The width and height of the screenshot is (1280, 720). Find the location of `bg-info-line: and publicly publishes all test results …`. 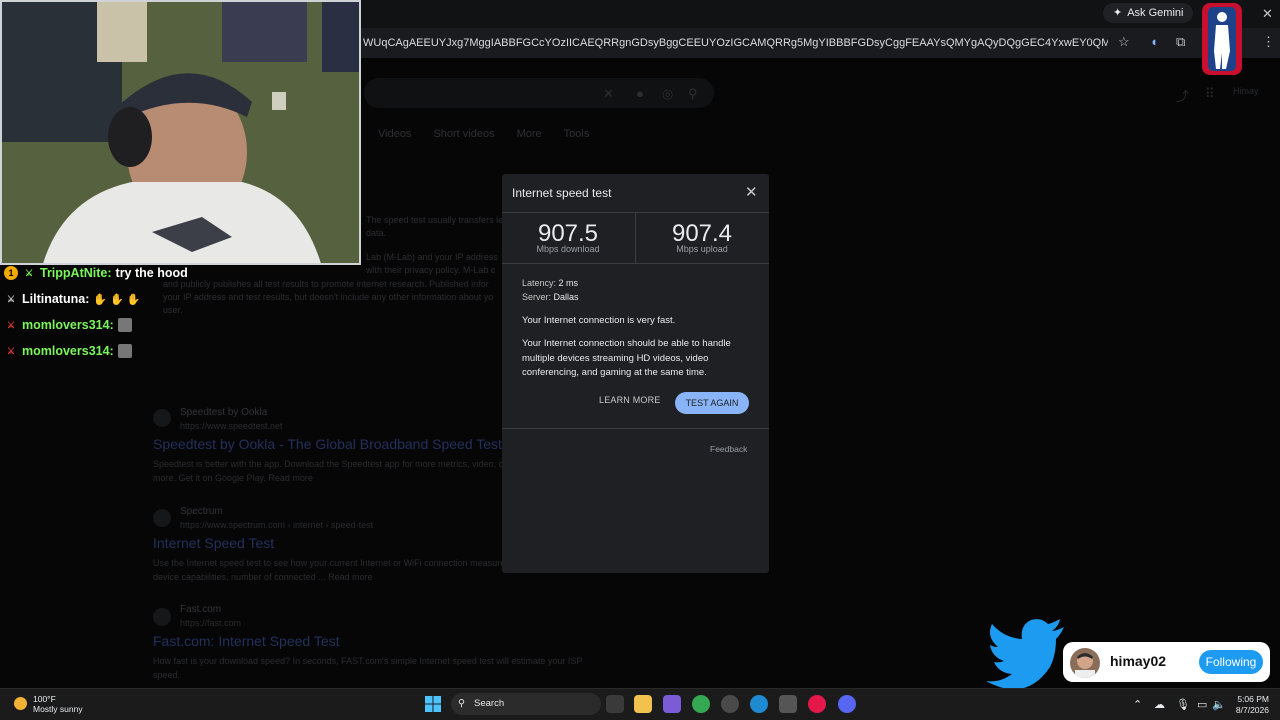

bg-info-line: and publicly publishes all test results … is located at coordinates (326, 284).